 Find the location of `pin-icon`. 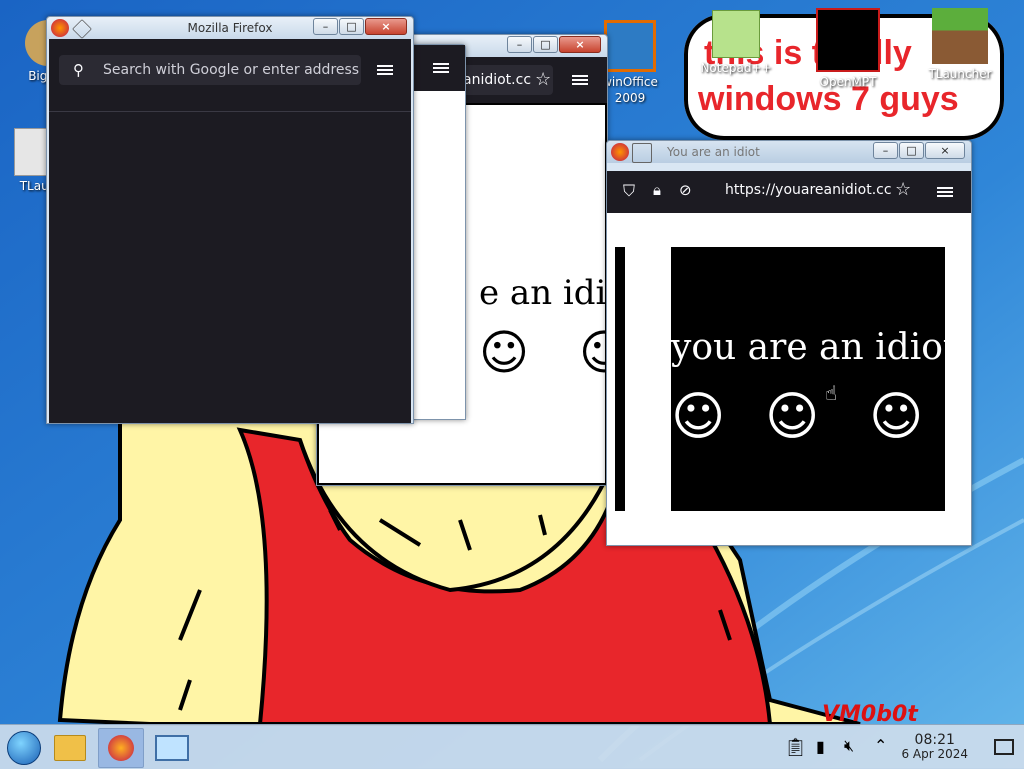

pin-icon is located at coordinates (642, 153).